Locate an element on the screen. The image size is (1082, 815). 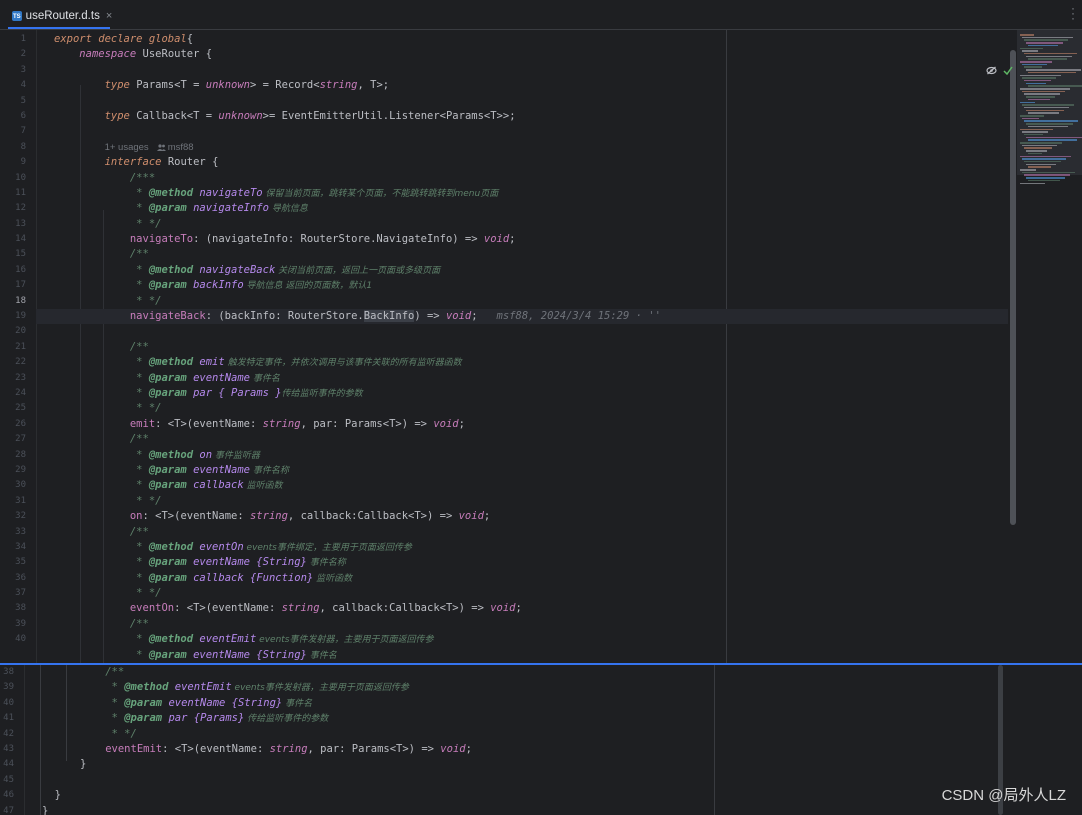
code-line: interface Router { is located at coordinates (161, 162).